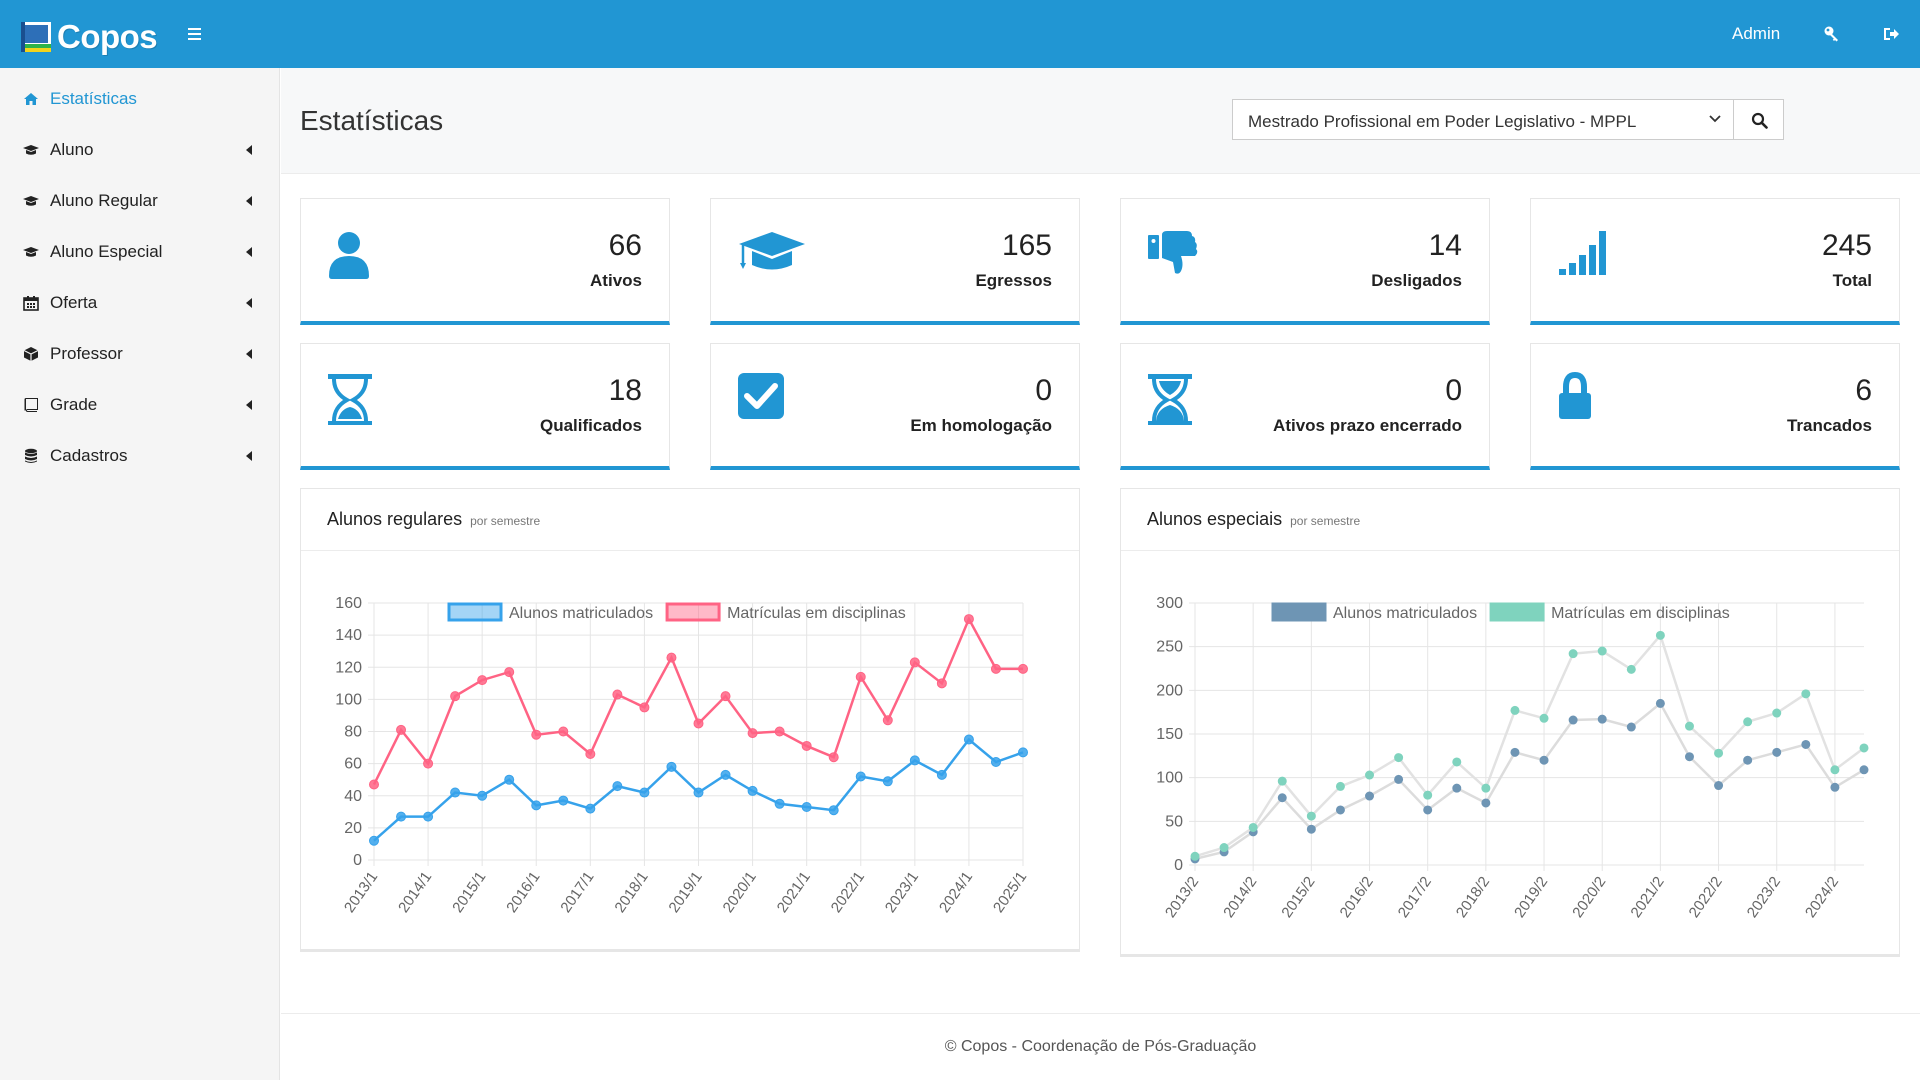  What do you see at coordinates (107, 36) in the screenshot?
I see `brand-name: Copos` at bounding box center [107, 36].